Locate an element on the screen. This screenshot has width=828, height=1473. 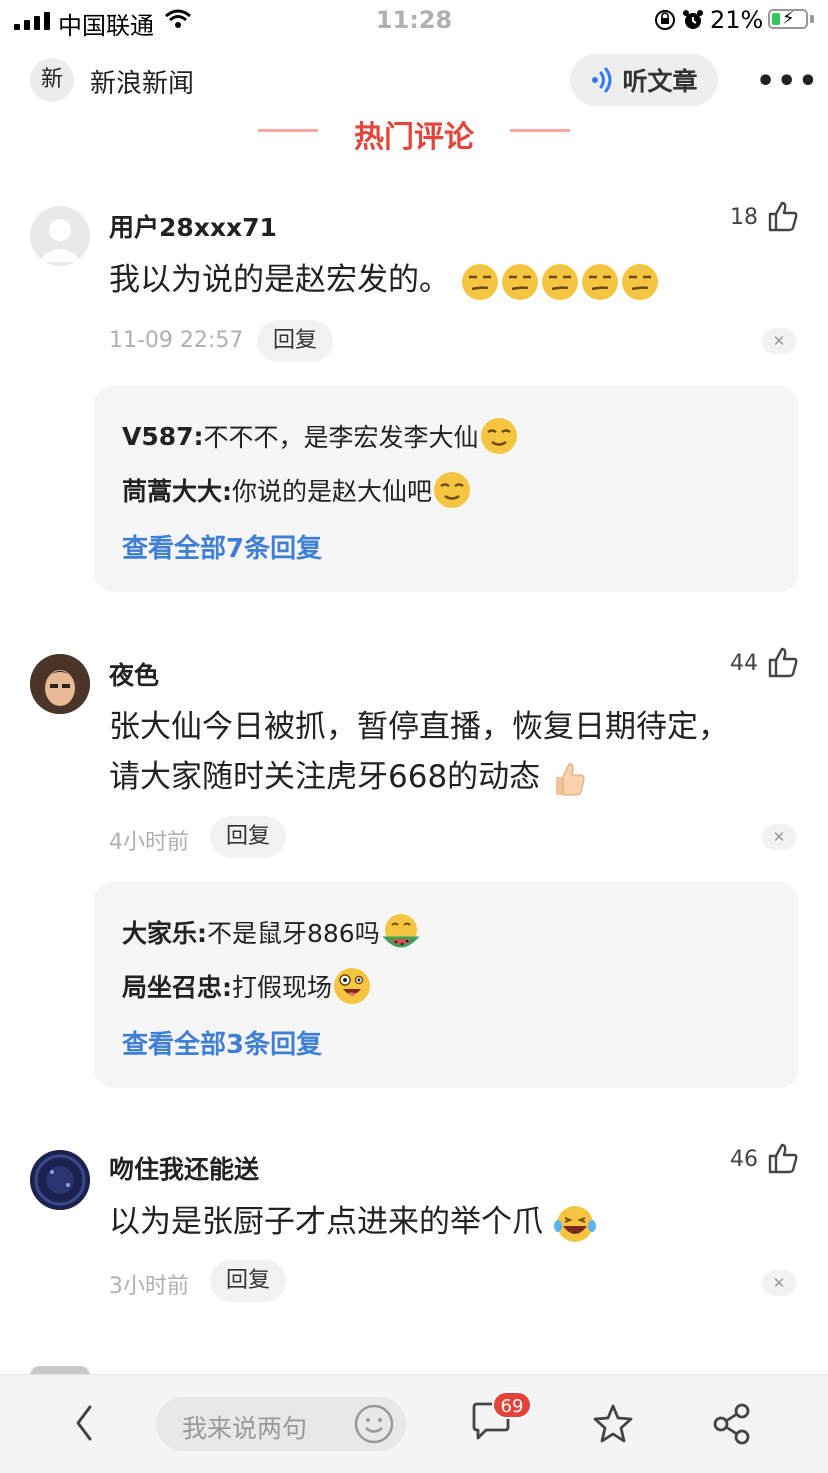
divider is located at coordinates (540, 130).